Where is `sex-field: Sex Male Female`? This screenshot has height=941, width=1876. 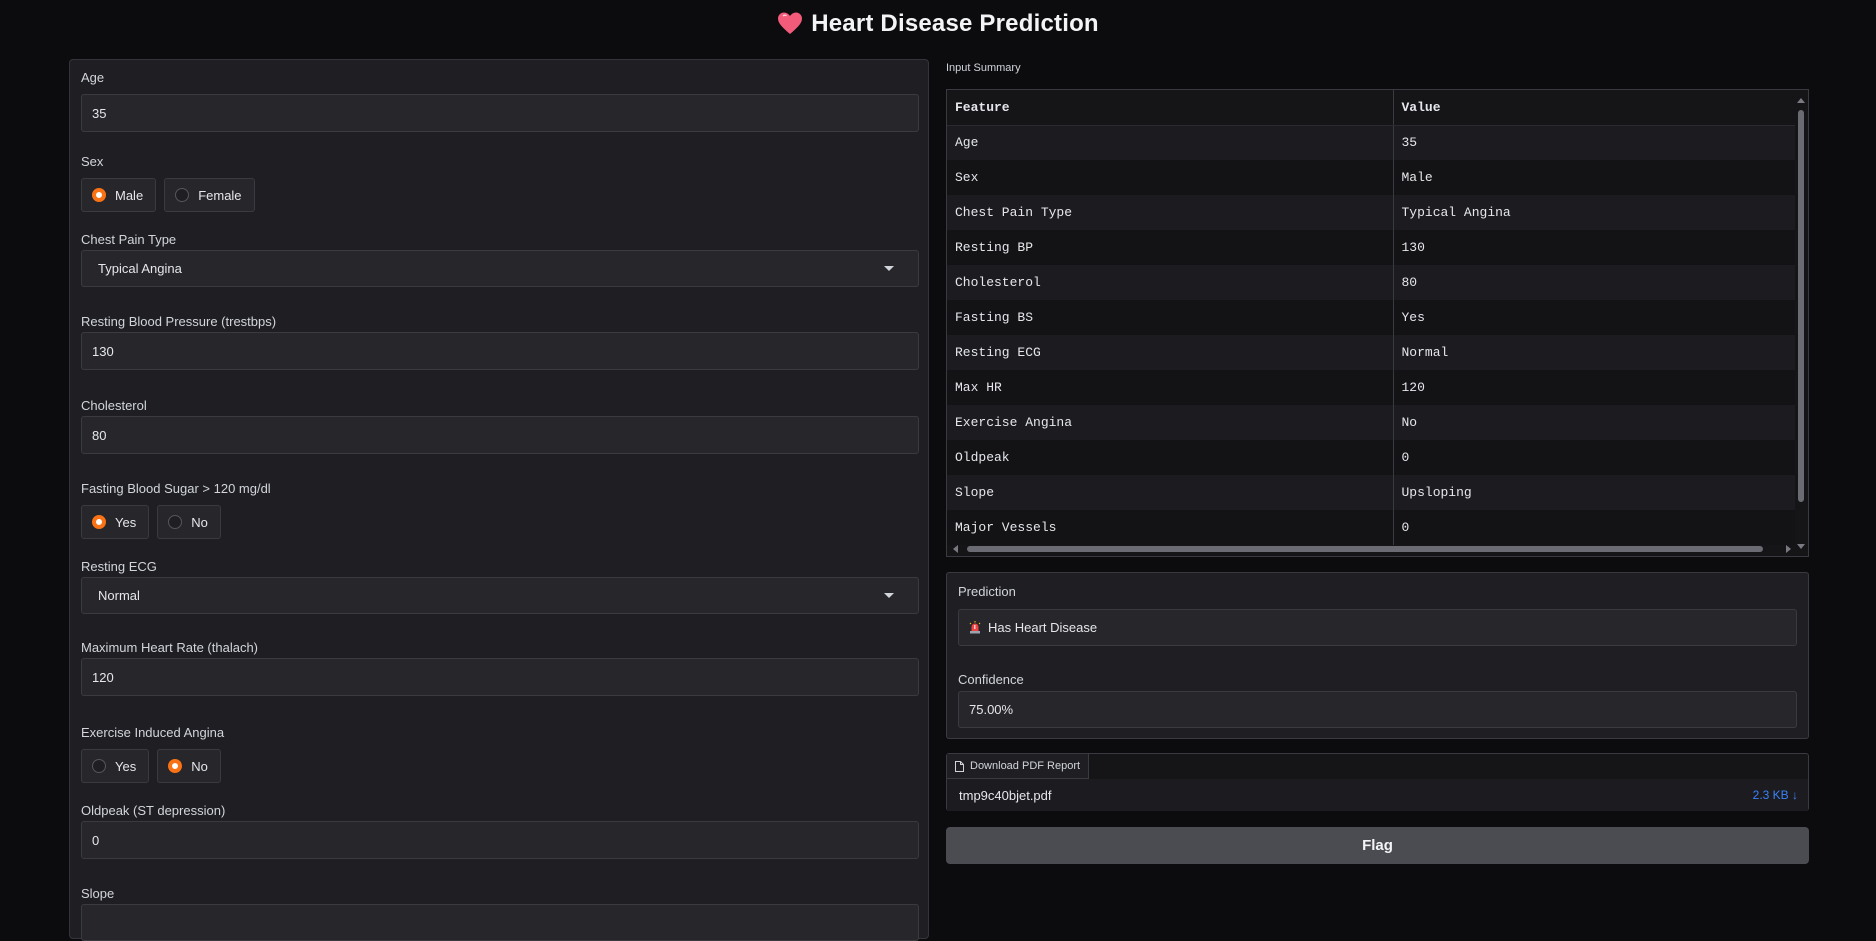
sex-field: Sex Male Female is located at coordinates (500, 183).